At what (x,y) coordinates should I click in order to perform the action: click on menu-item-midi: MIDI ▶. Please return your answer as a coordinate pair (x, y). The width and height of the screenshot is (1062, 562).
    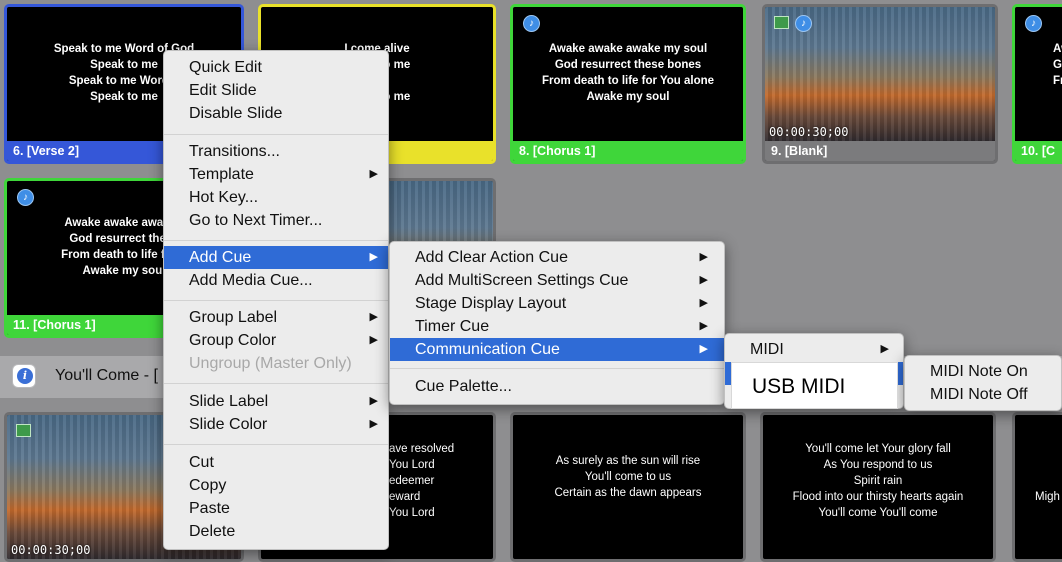
    Looking at the image, I should click on (814, 349).